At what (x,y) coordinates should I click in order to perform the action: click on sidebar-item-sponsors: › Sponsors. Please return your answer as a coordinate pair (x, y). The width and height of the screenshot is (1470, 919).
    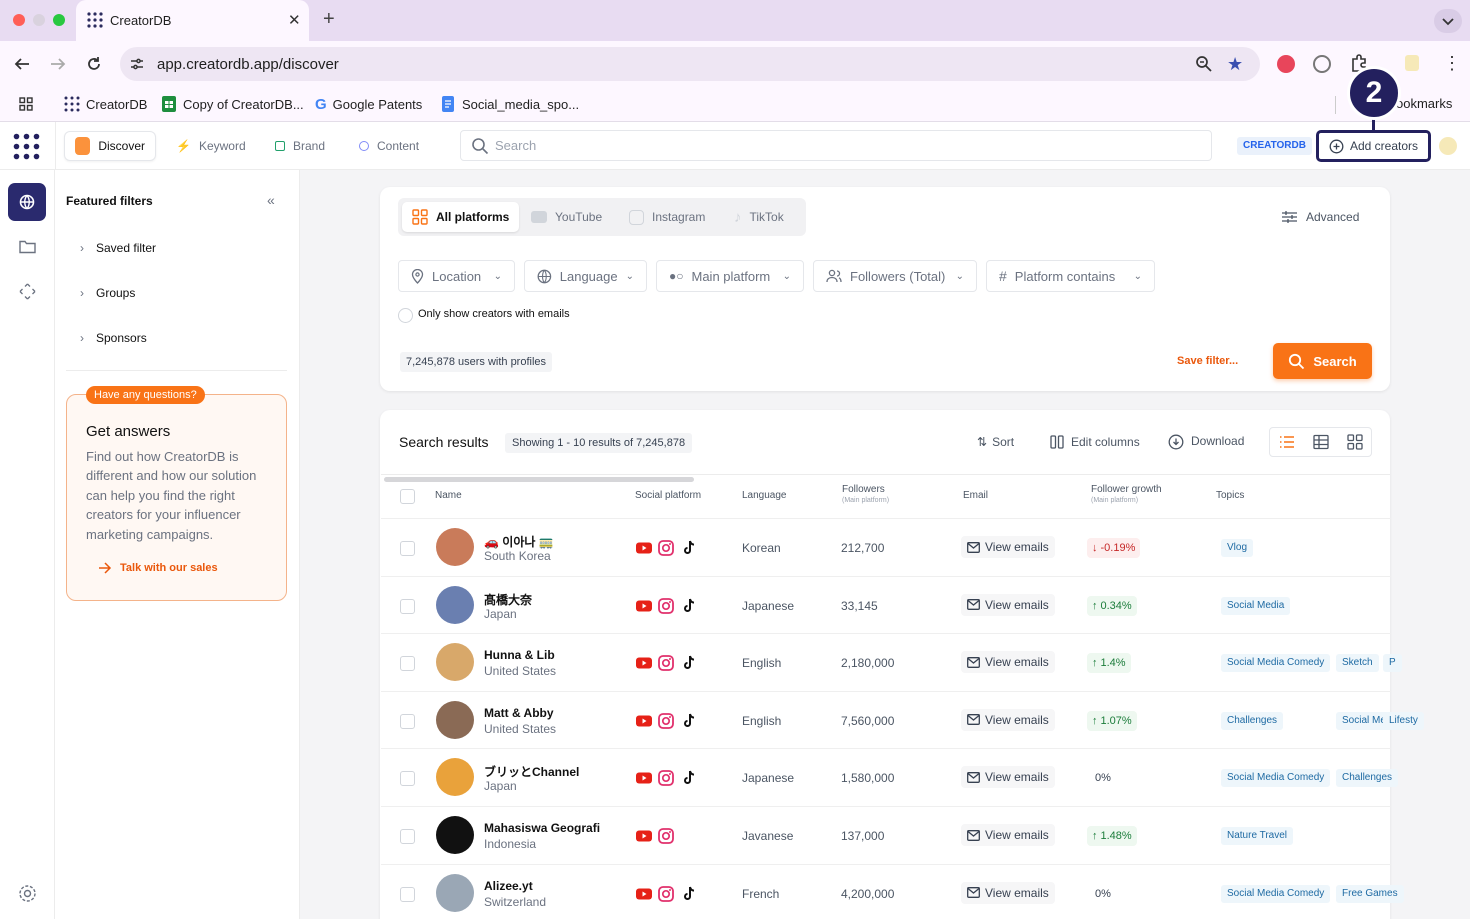
    Looking at the image, I should click on (113, 338).